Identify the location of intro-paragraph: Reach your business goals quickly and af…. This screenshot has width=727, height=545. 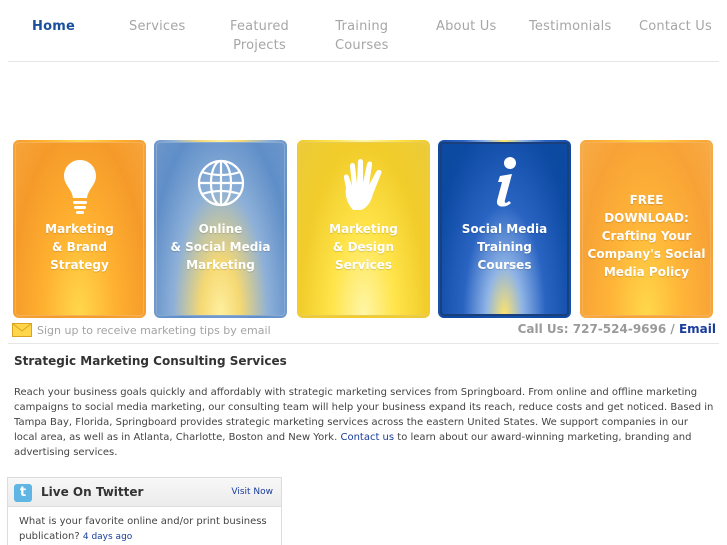
(364, 422).